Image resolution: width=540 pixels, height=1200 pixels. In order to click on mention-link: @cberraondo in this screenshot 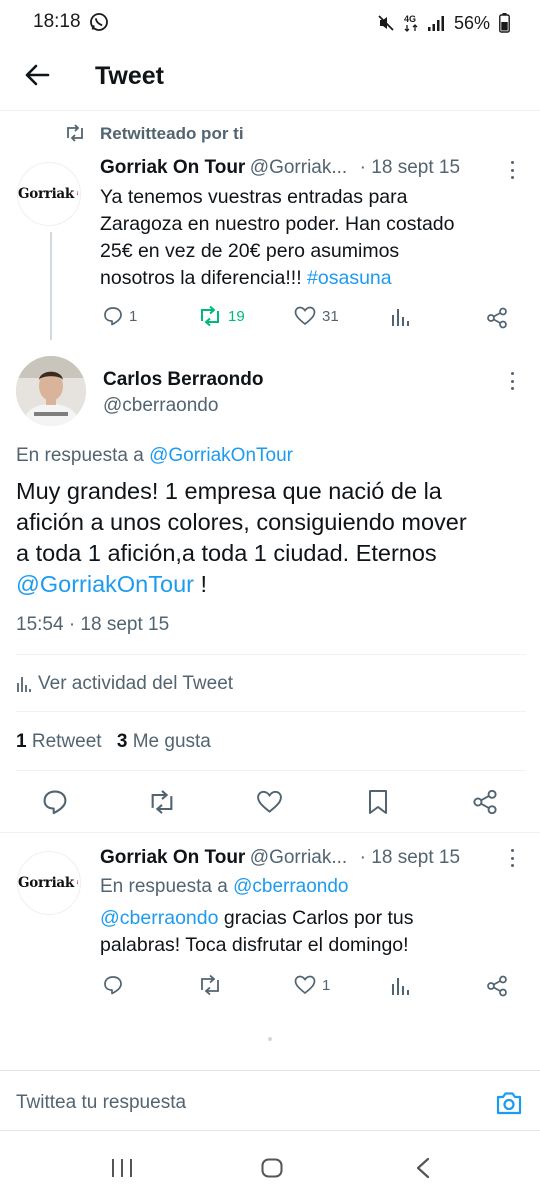, I will do `click(159, 918)`.